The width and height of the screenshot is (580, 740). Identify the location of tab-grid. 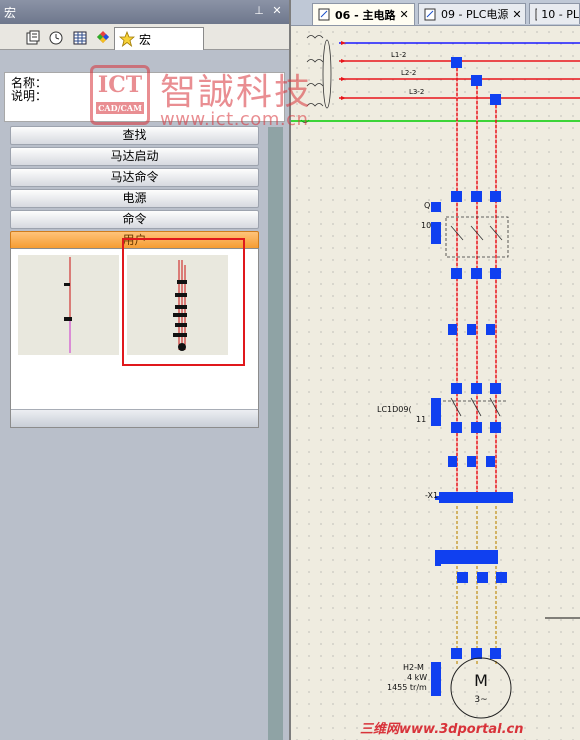
(80, 38).